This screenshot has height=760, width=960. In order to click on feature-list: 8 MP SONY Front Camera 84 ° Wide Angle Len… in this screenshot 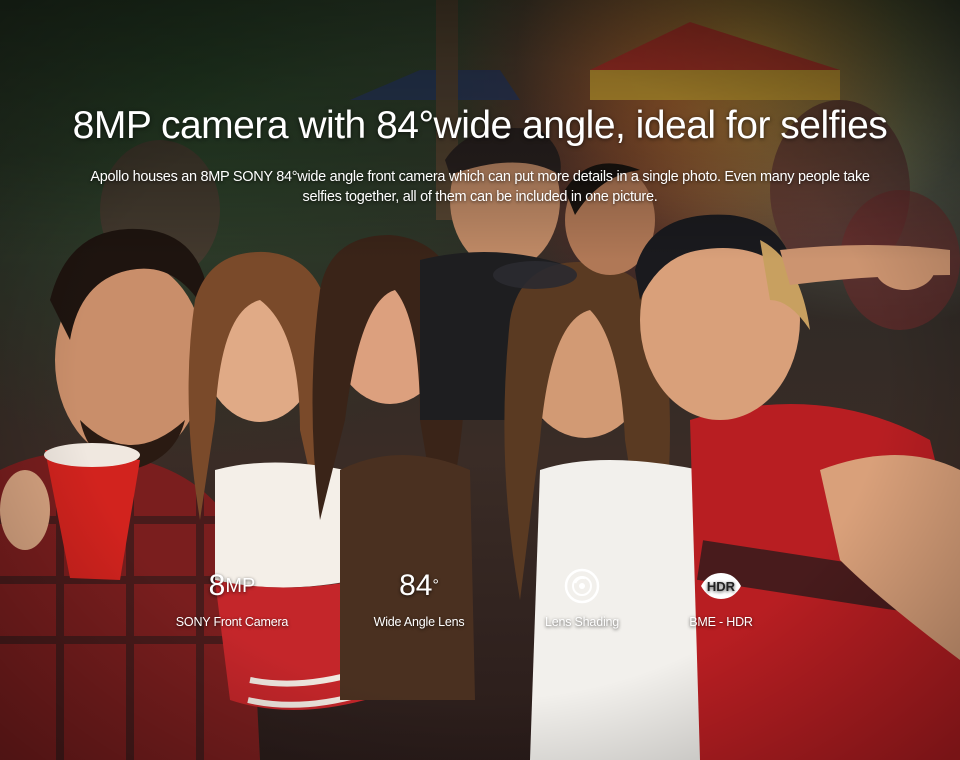, I will do `click(480, 605)`.